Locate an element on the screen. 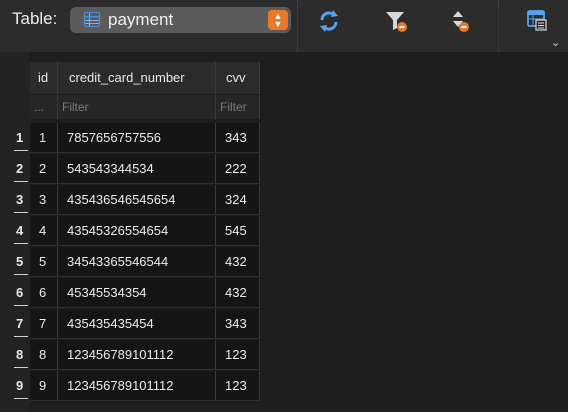 Image resolution: width=568 pixels, height=412 pixels. table-row: 1 1 7857656757556 343 is located at coordinates (284, 138).